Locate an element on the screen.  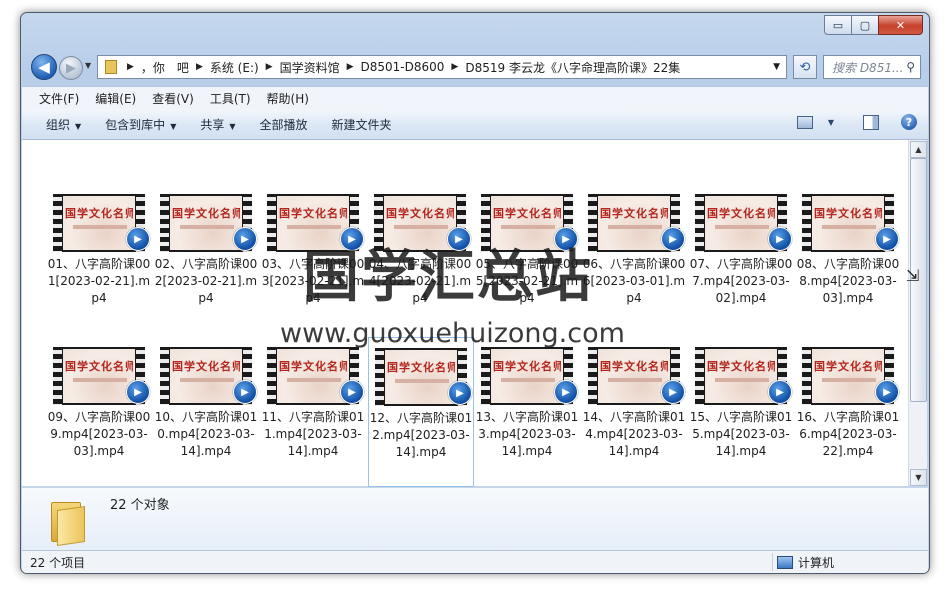
command-bar: 组织 ▼ 包含到库中 ▼ 共享 ▼ 全部播放 新建文件夹 ▼ ? is located at coordinates (475, 124).